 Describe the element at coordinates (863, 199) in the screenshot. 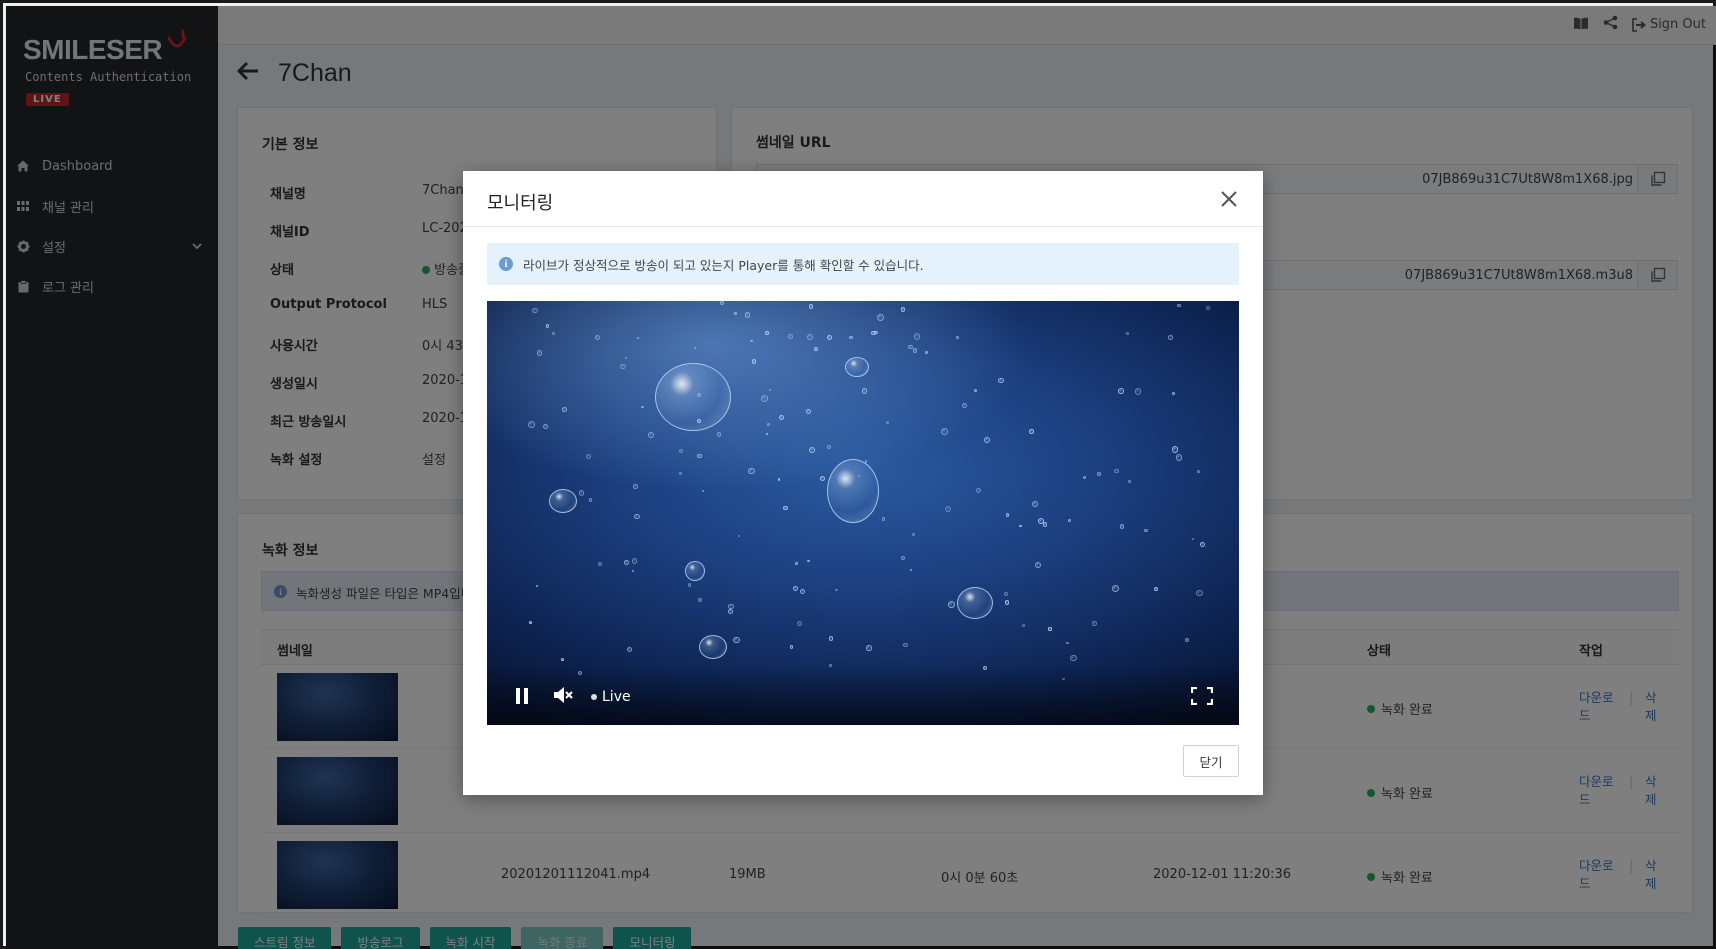

I see `modal-header: 모니터링` at that location.